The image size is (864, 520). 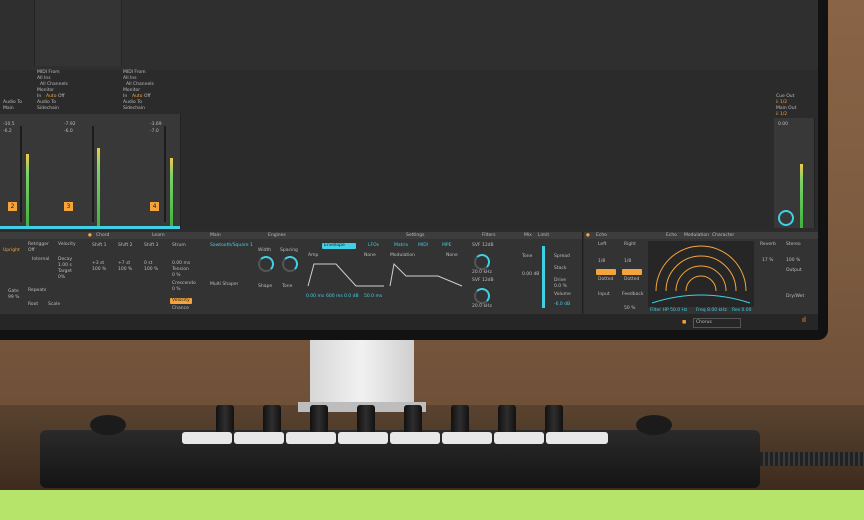 I want to click on settings-tab: Settings, so click(x=415, y=235).